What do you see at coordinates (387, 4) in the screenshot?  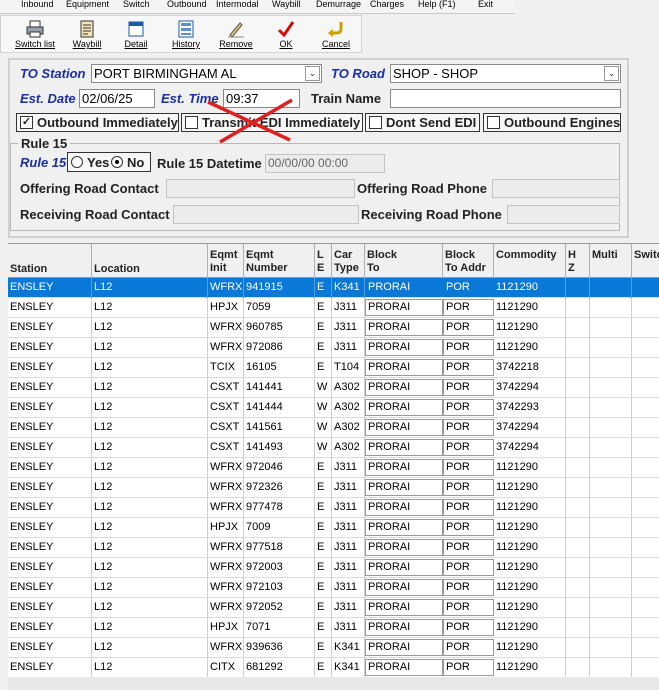 I see `menu-charges: Charges` at bounding box center [387, 4].